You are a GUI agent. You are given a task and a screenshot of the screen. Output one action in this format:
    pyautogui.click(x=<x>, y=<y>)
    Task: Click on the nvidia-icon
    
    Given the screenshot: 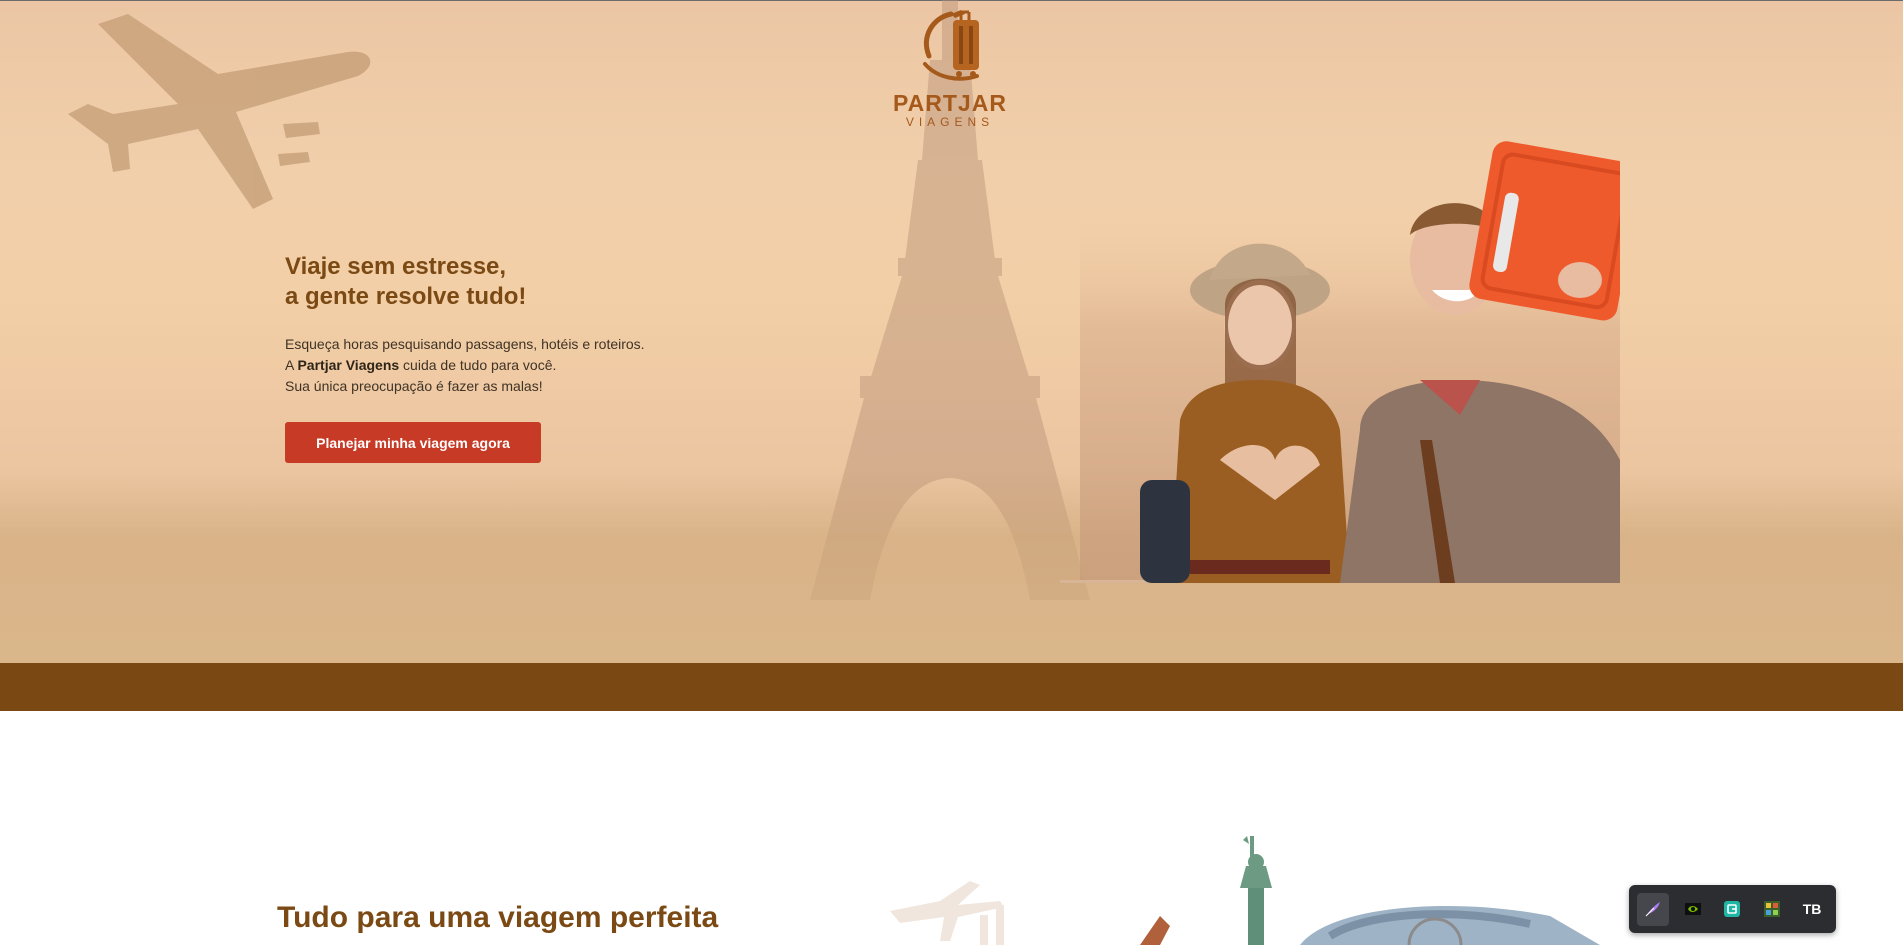 What is the action you would take?
    pyautogui.click(x=1692, y=909)
    